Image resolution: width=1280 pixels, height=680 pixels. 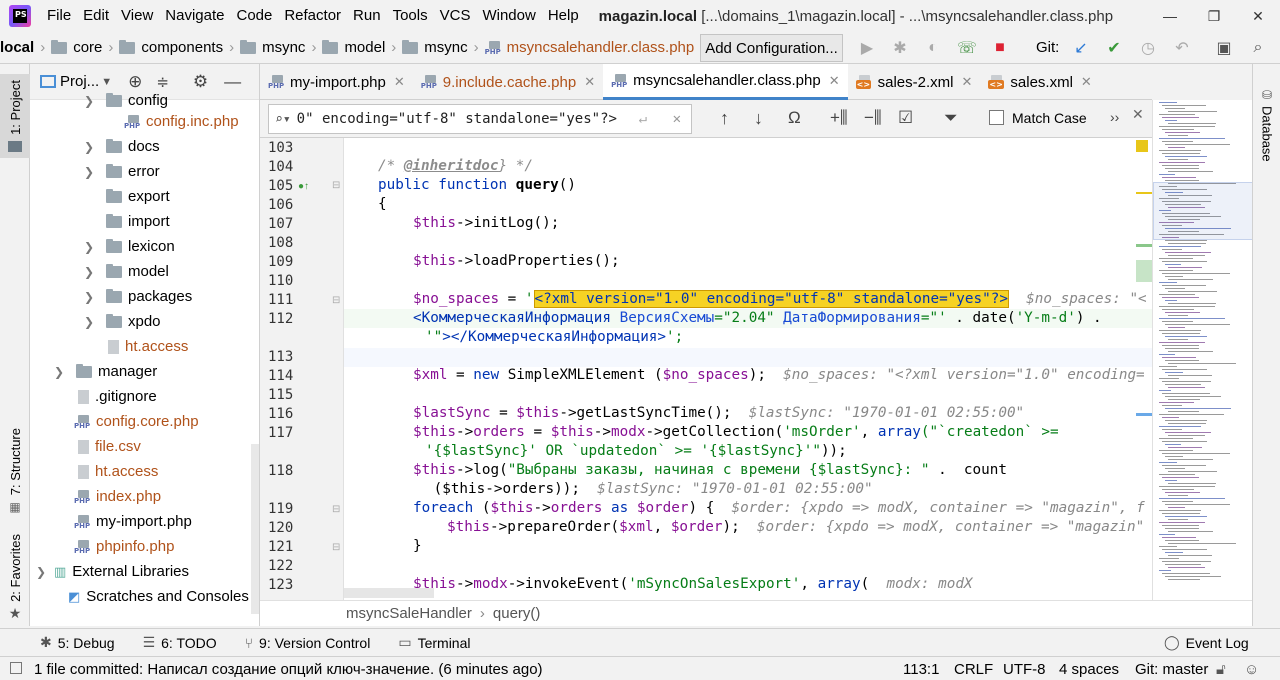 I want to click on horizontal-scrollbar, so click(x=389, y=593).